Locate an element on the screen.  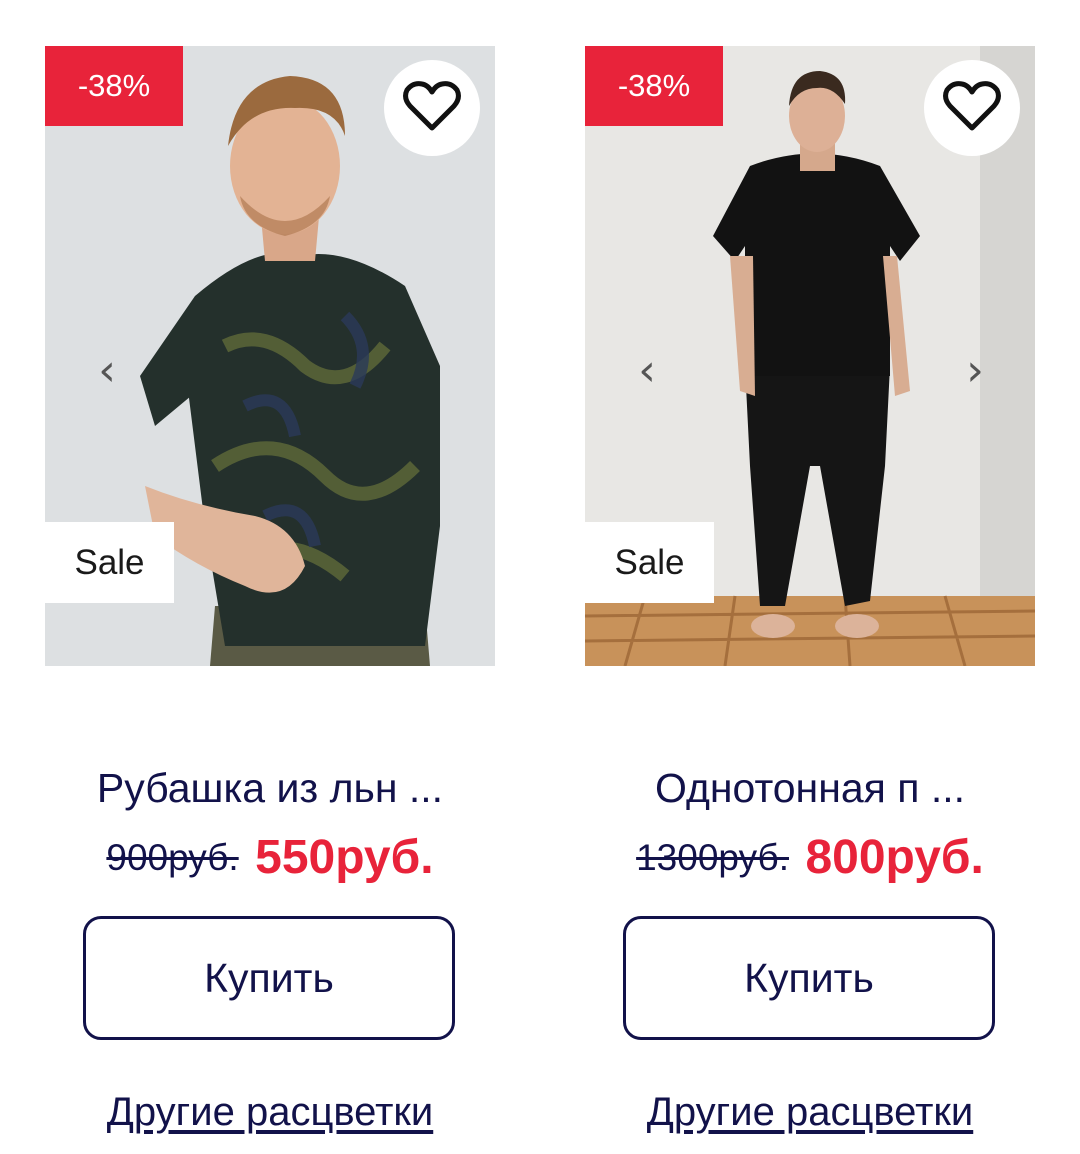
old-price: 900руб. is located at coordinates (172, 857).